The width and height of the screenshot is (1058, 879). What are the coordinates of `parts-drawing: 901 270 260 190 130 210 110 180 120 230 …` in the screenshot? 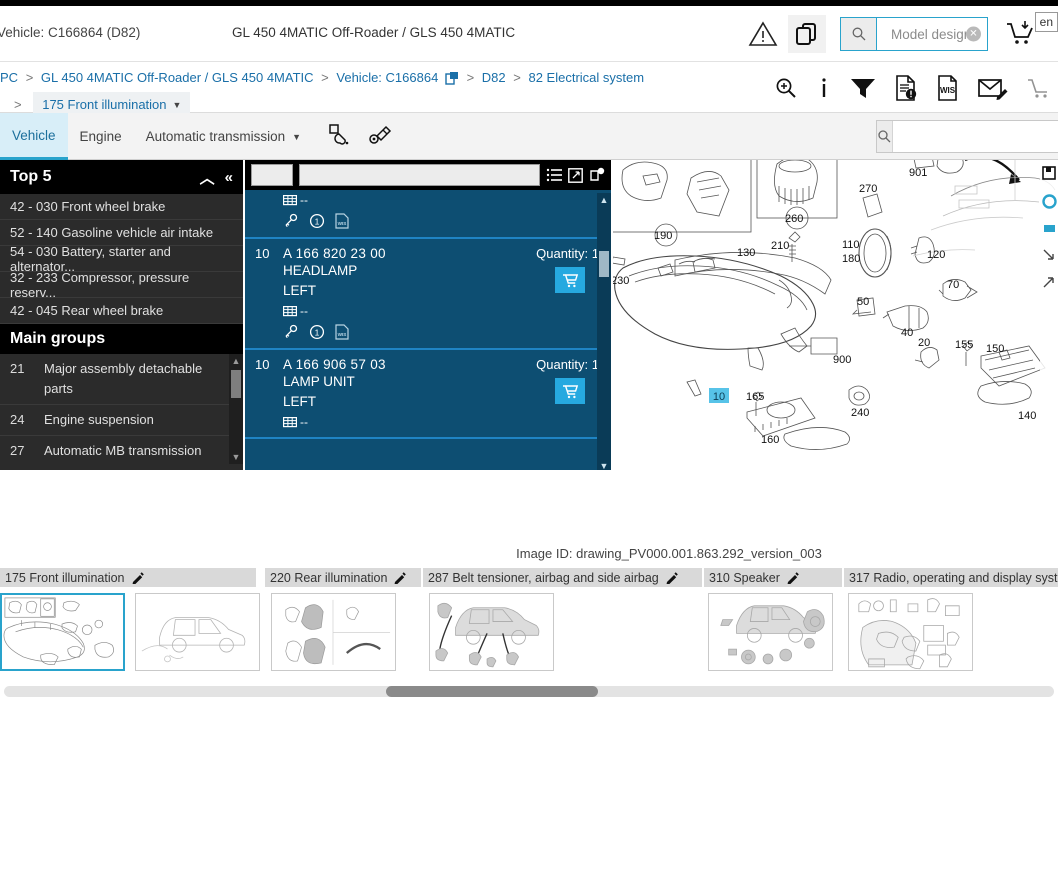 It's located at (835, 315).